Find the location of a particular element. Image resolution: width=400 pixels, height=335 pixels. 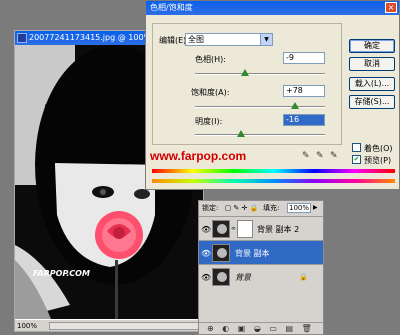

image-watermark: FARPOP.COM is located at coordinates (61, 273).